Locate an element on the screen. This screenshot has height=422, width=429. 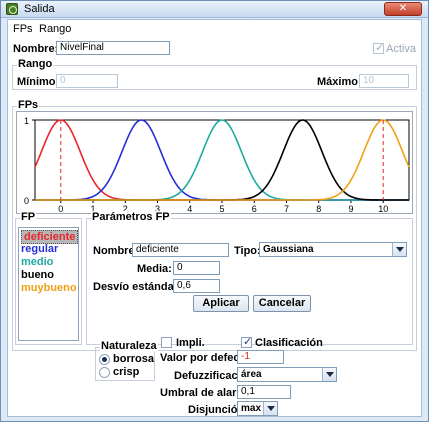
min-field: 0 is located at coordinates (87, 81).